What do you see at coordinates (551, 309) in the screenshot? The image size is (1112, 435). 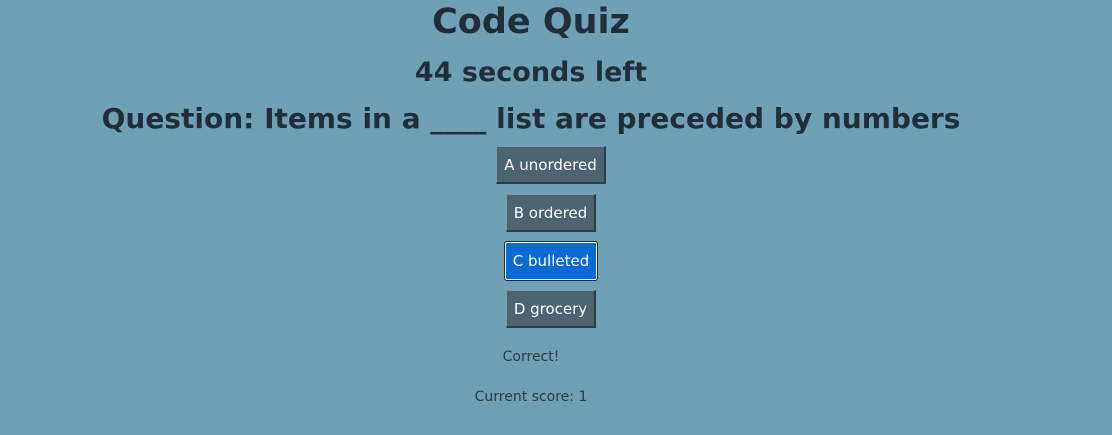 I see `choice-button-d: D grocery` at bounding box center [551, 309].